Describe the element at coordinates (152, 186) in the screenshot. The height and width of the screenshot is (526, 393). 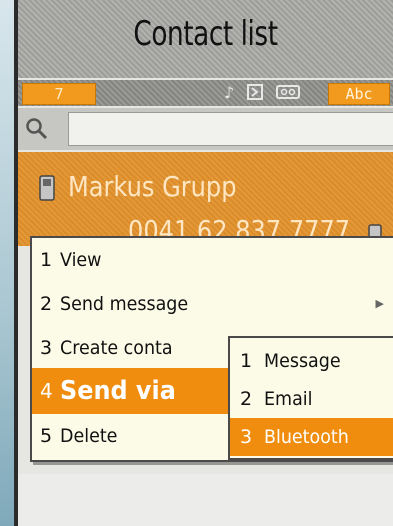
I see `contact-name: Markus Grupp` at that location.